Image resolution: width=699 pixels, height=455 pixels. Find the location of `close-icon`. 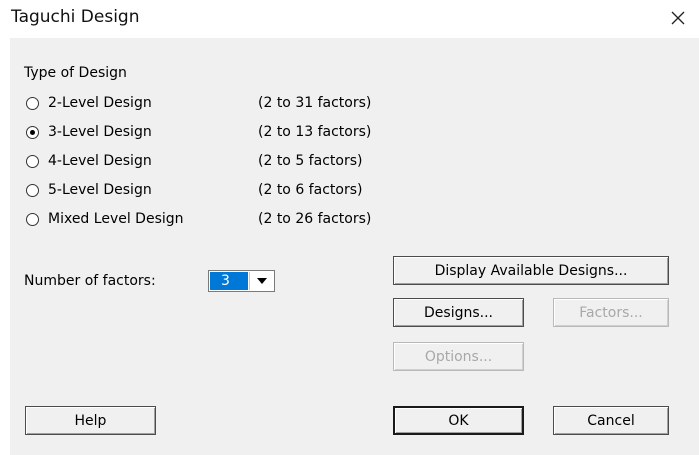

close-icon is located at coordinates (678, 18).